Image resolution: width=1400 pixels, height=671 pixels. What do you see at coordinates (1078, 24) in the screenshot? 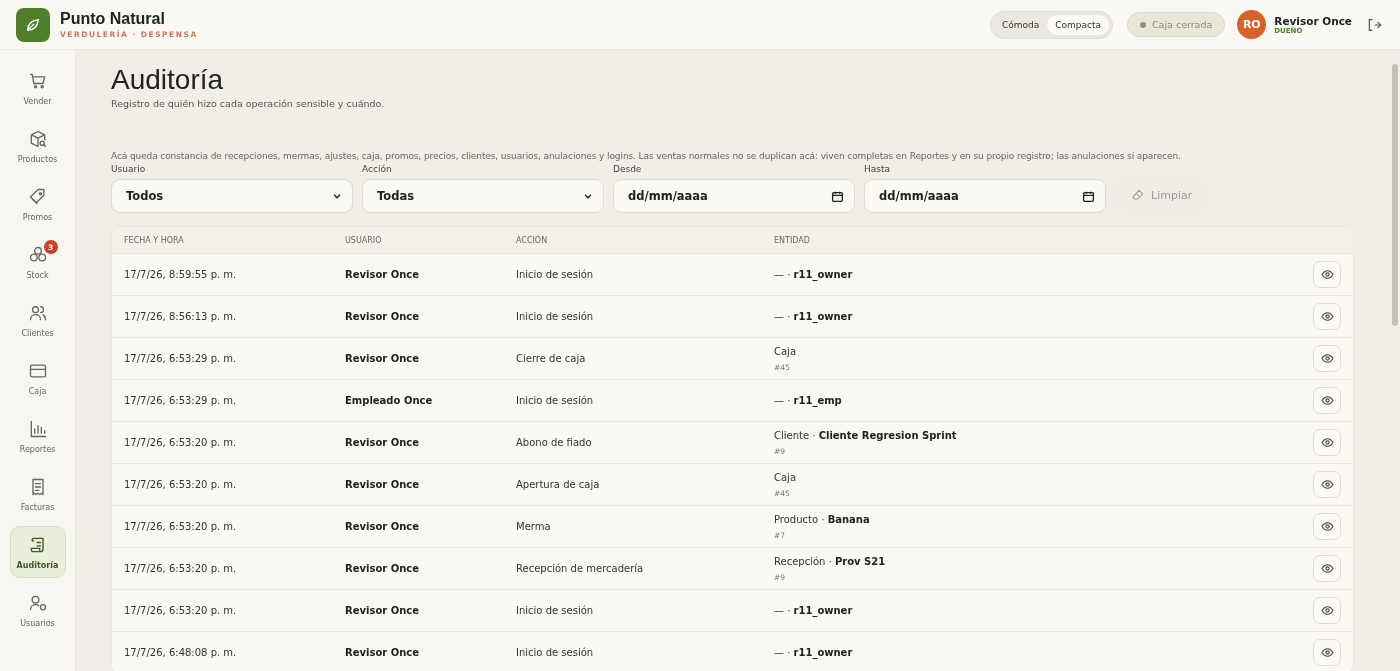
I see `density-option: Compacta` at bounding box center [1078, 24].